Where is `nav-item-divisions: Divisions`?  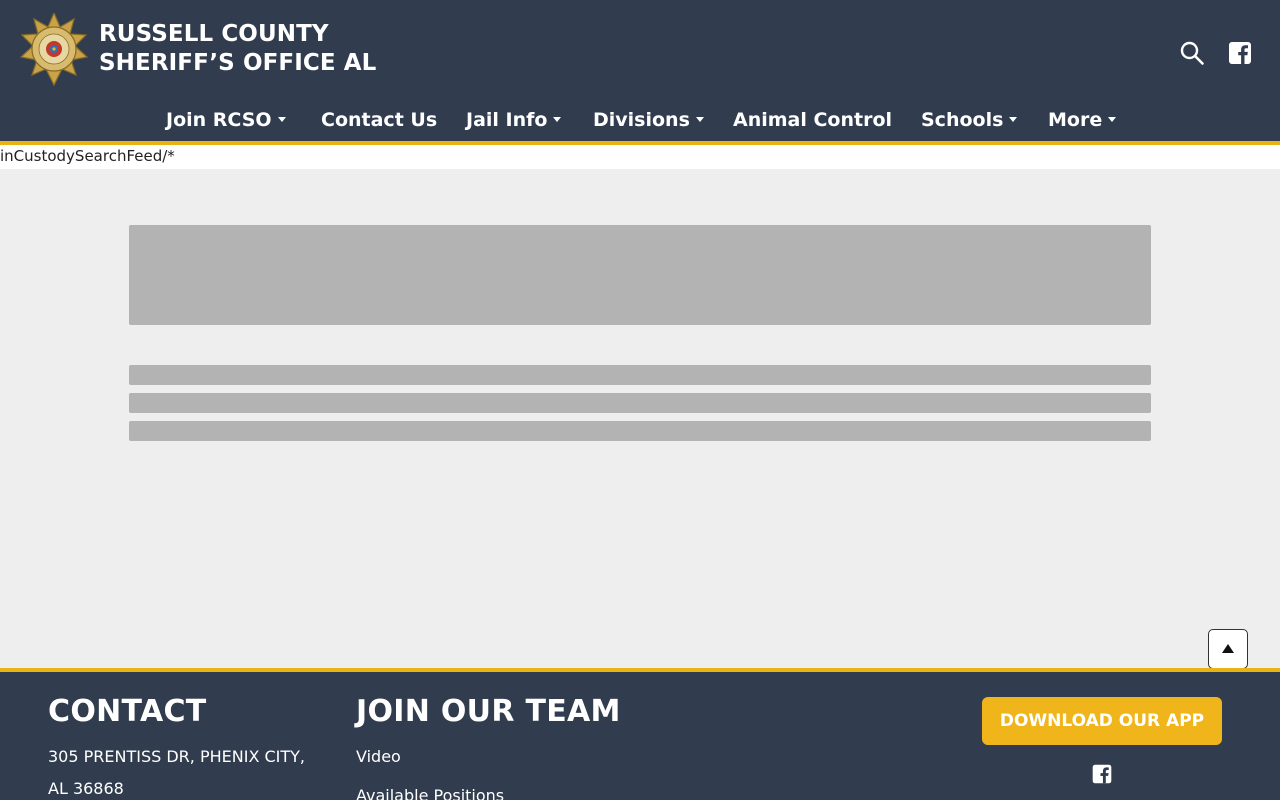
nav-item-divisions: Divisions is located at coordinates (648, 121).